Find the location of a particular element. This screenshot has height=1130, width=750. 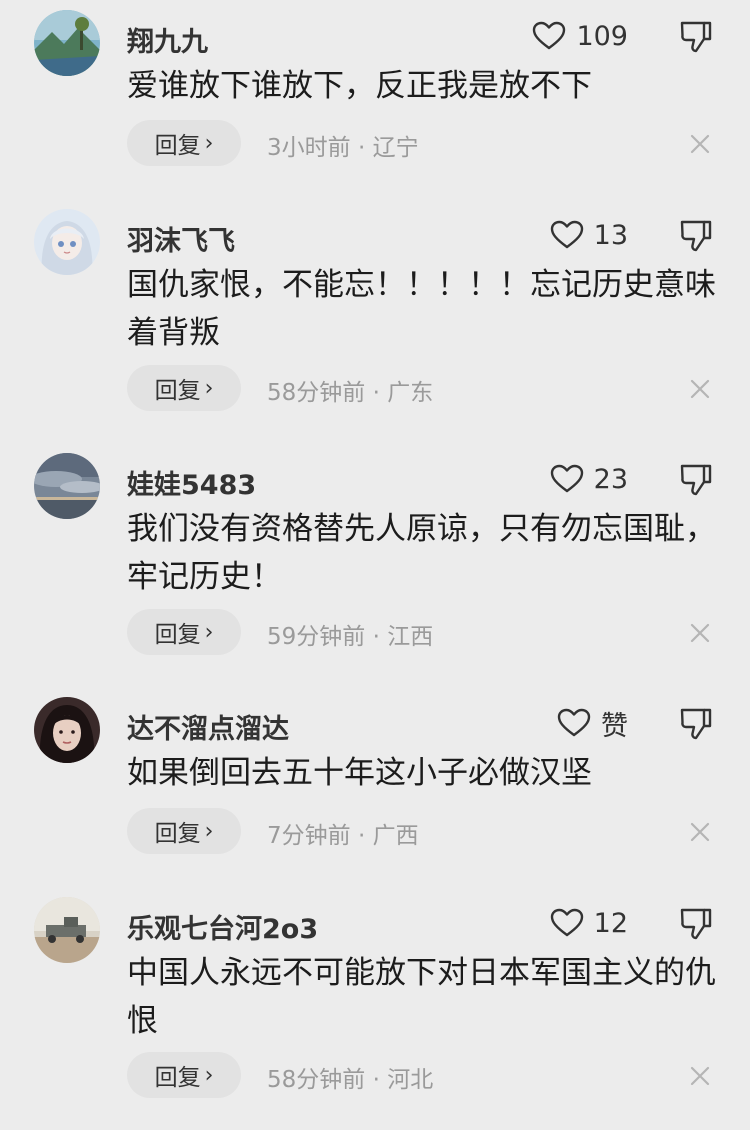

sky-avatar-icon is located at coordinates (67, 486).